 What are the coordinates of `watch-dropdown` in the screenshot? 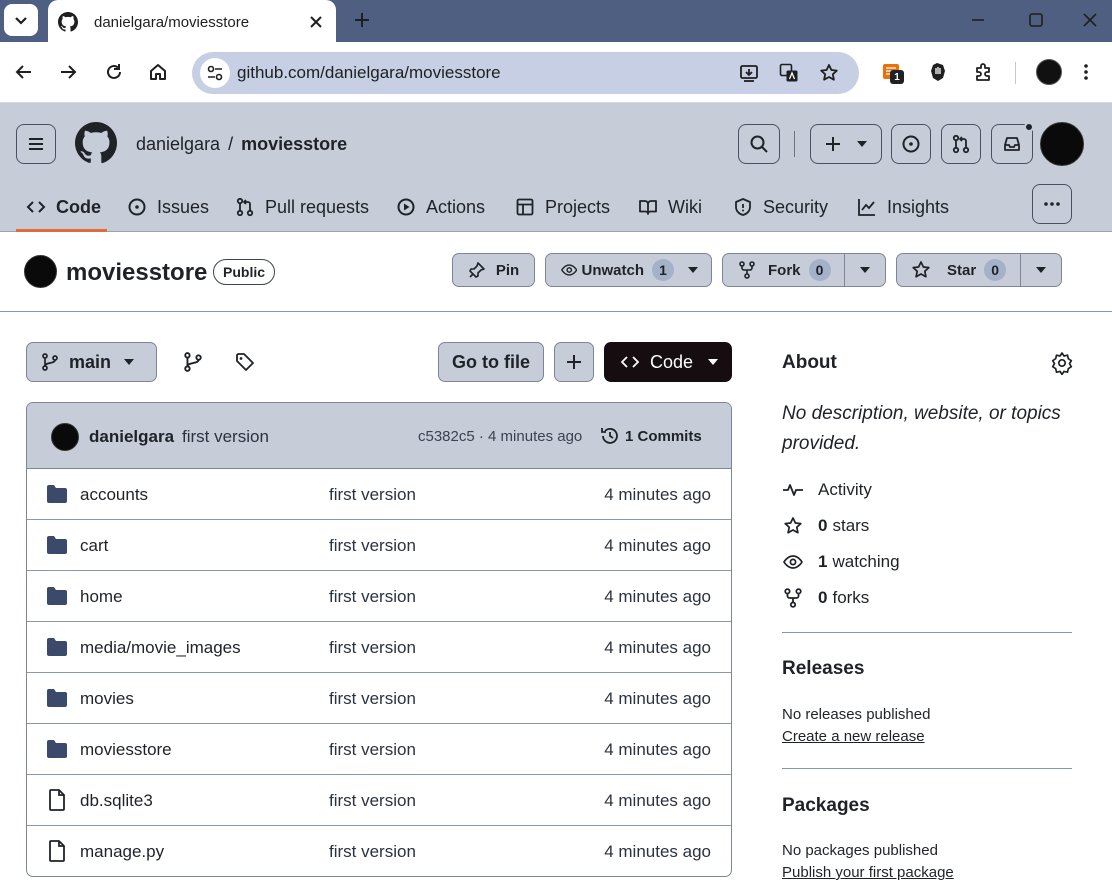 It's located at (692, 270).